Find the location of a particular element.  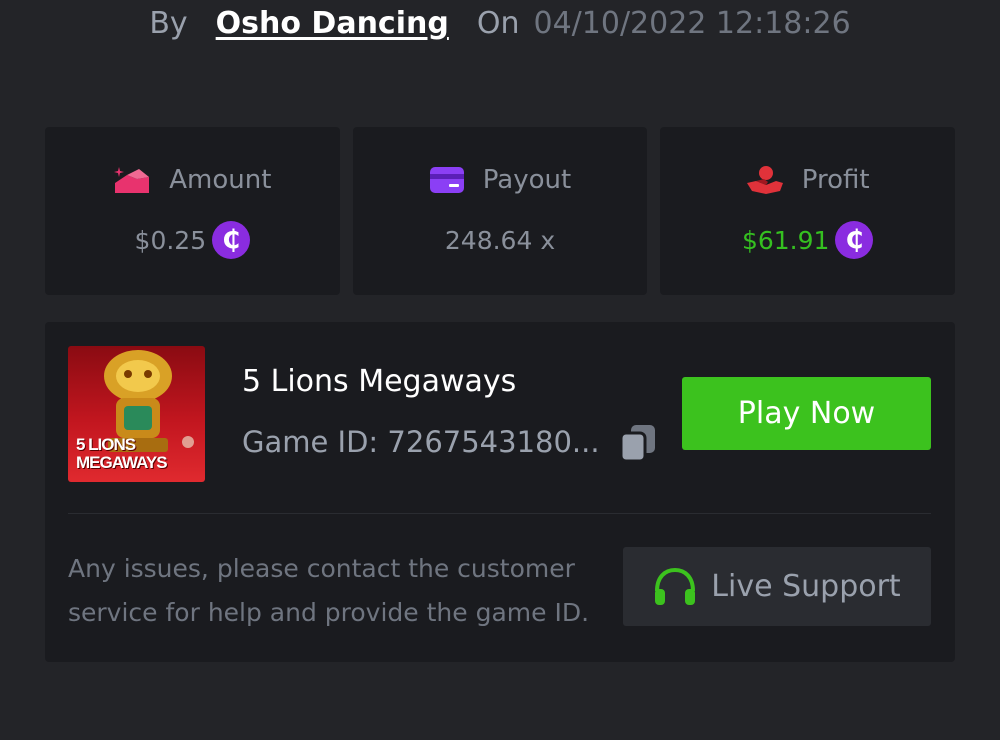

game-title: 5 Lions Megaways is located at coordinates (379, 381).